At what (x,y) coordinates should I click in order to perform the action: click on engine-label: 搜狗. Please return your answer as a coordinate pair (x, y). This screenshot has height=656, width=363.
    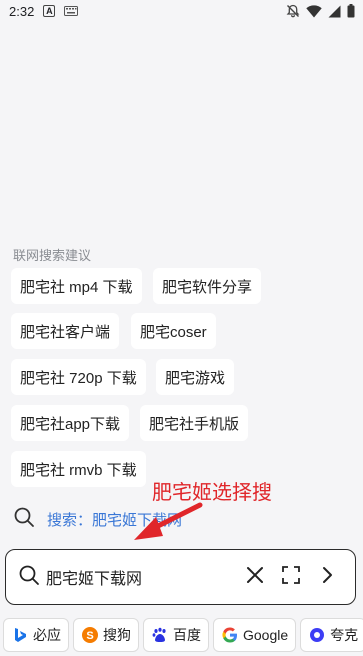
    Looking at the image, I should click on (117, 635).